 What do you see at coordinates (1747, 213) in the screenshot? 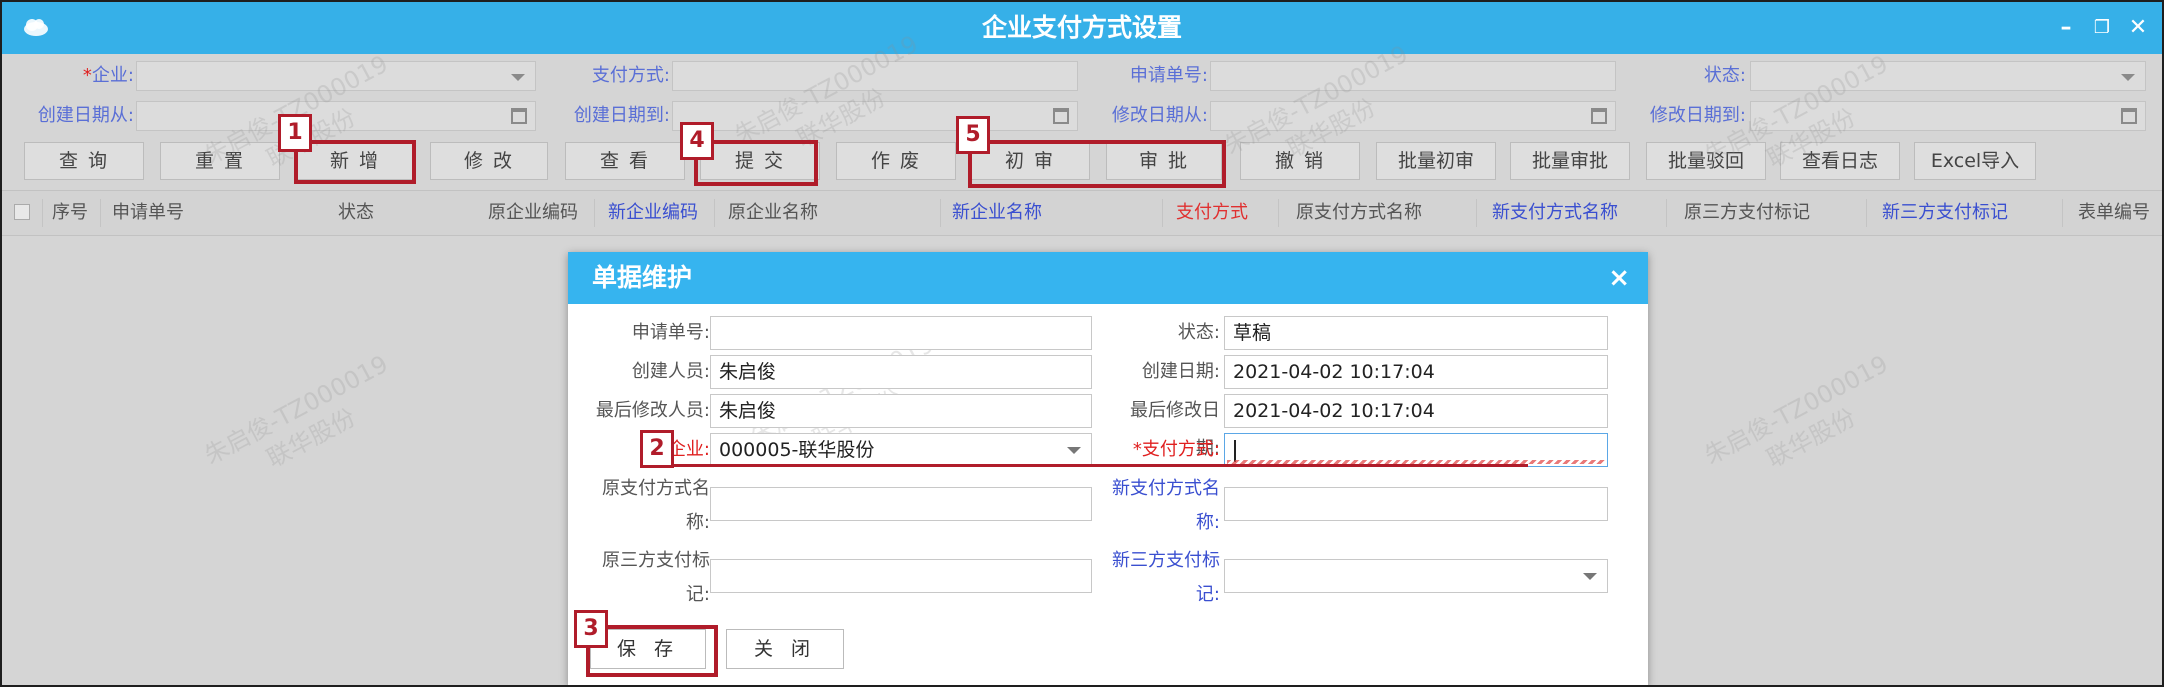
I see `column-header: 原三方支付标记` at bounding box center [1747, 213].